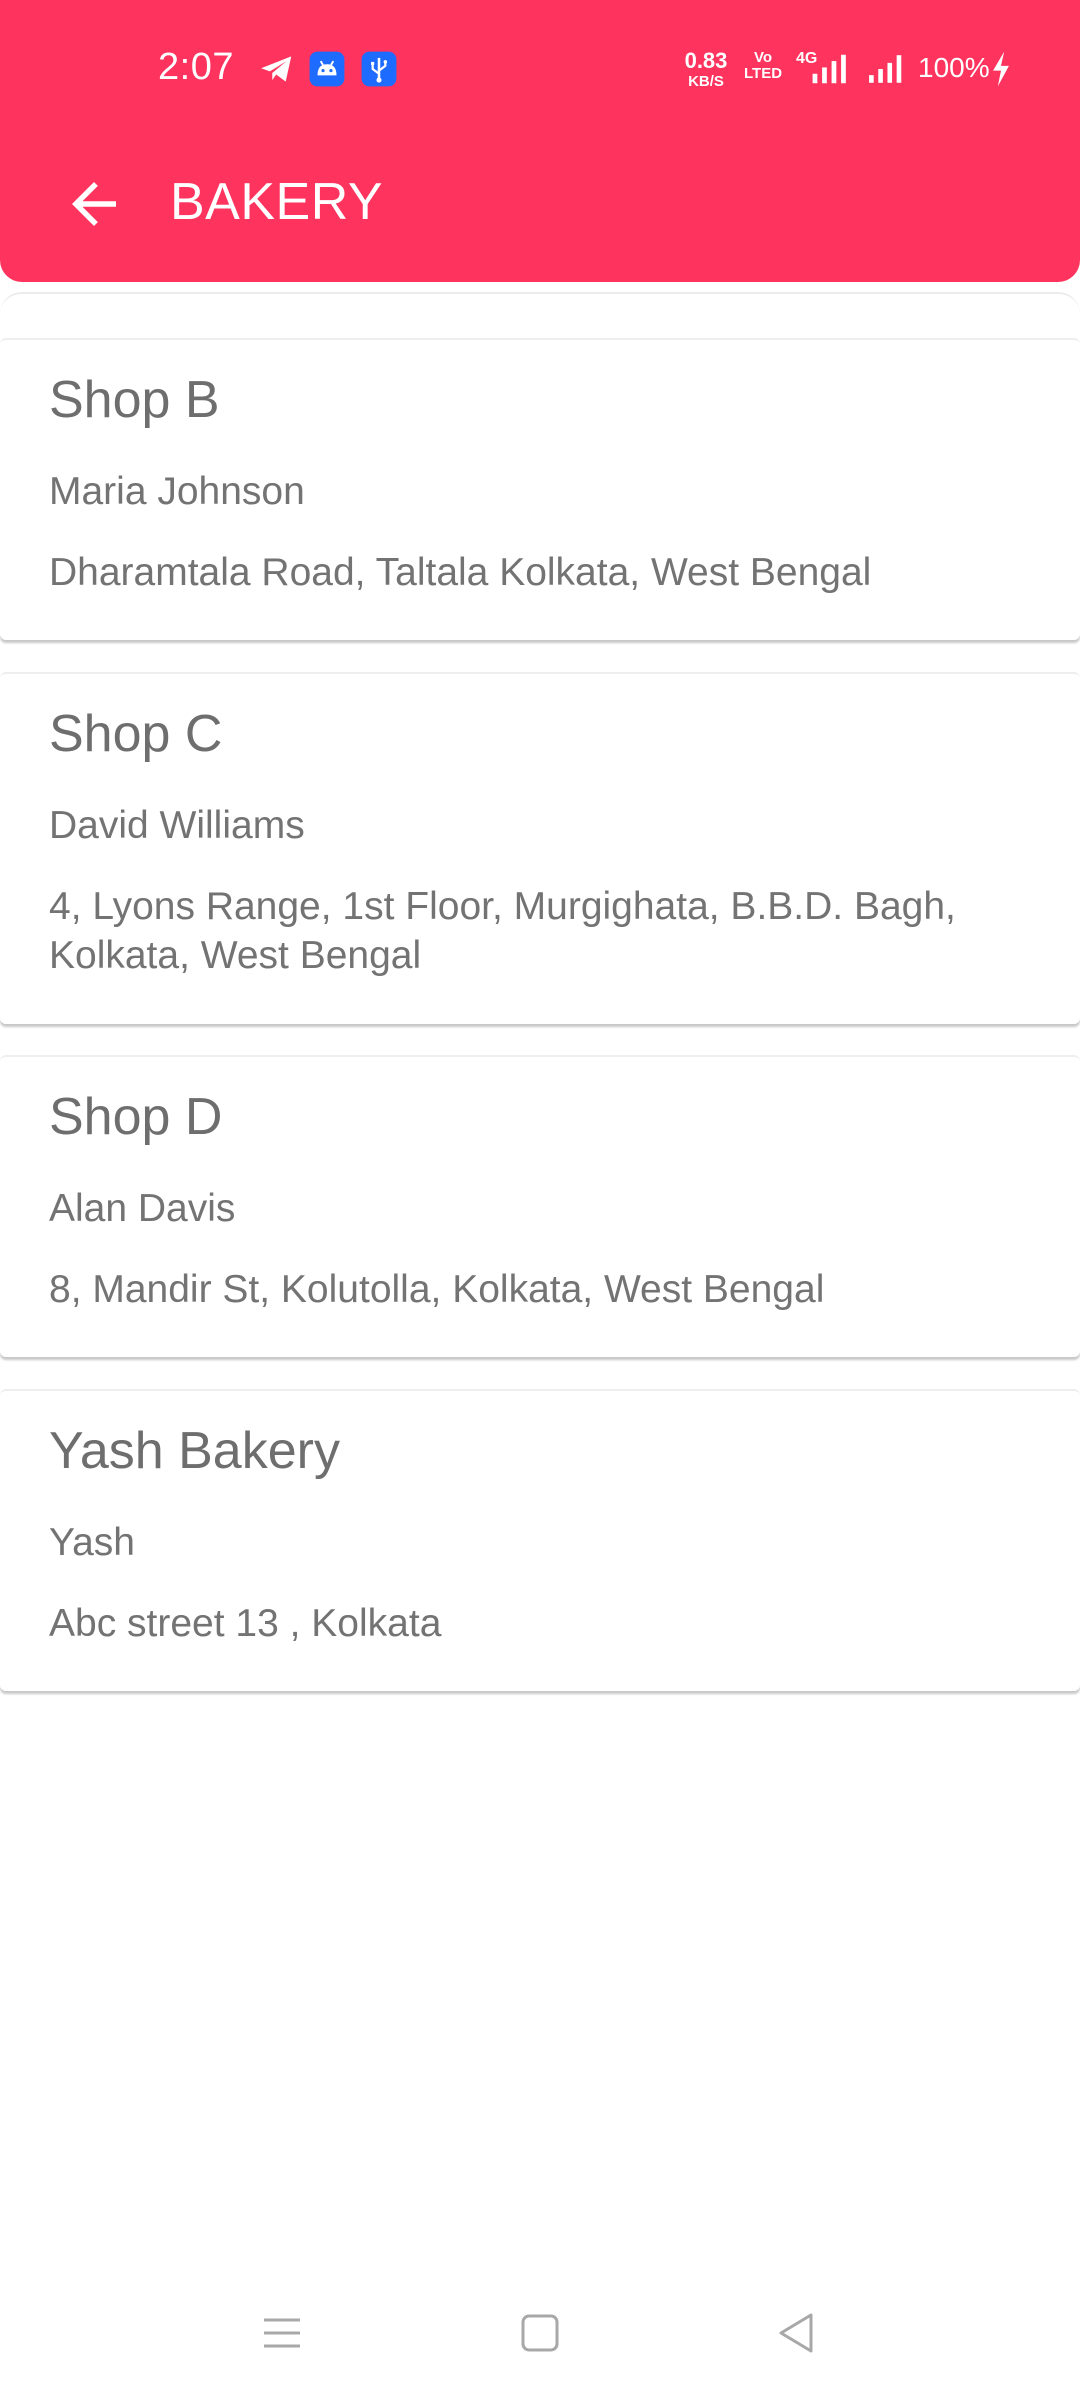  I want to click on shop-owner: Maria Johnson, so click(177, 491).